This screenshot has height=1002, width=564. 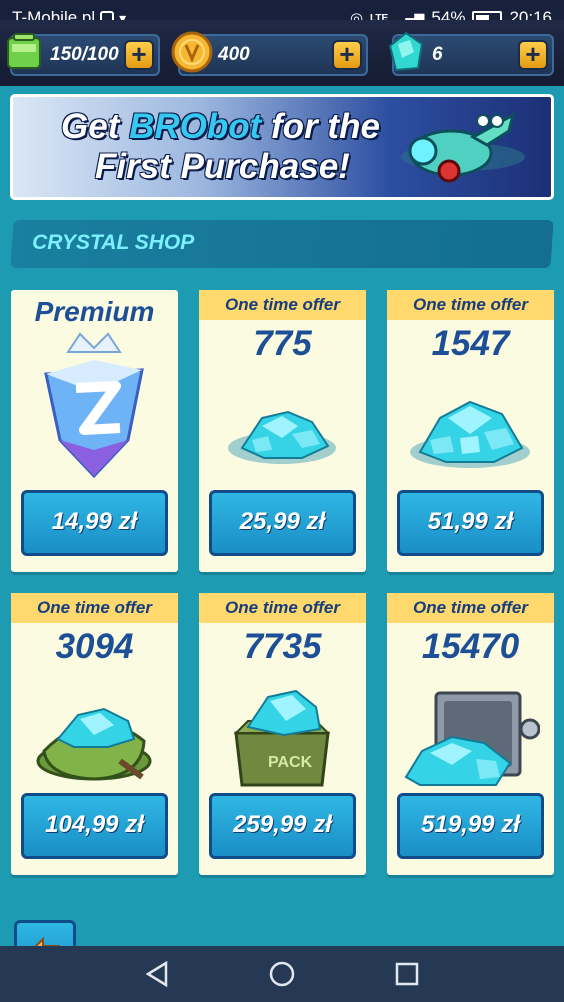 What do you see at coordinates (157, 974) in the screenshot?
I see `nav-back-icon` at bounding box center [157, 974].